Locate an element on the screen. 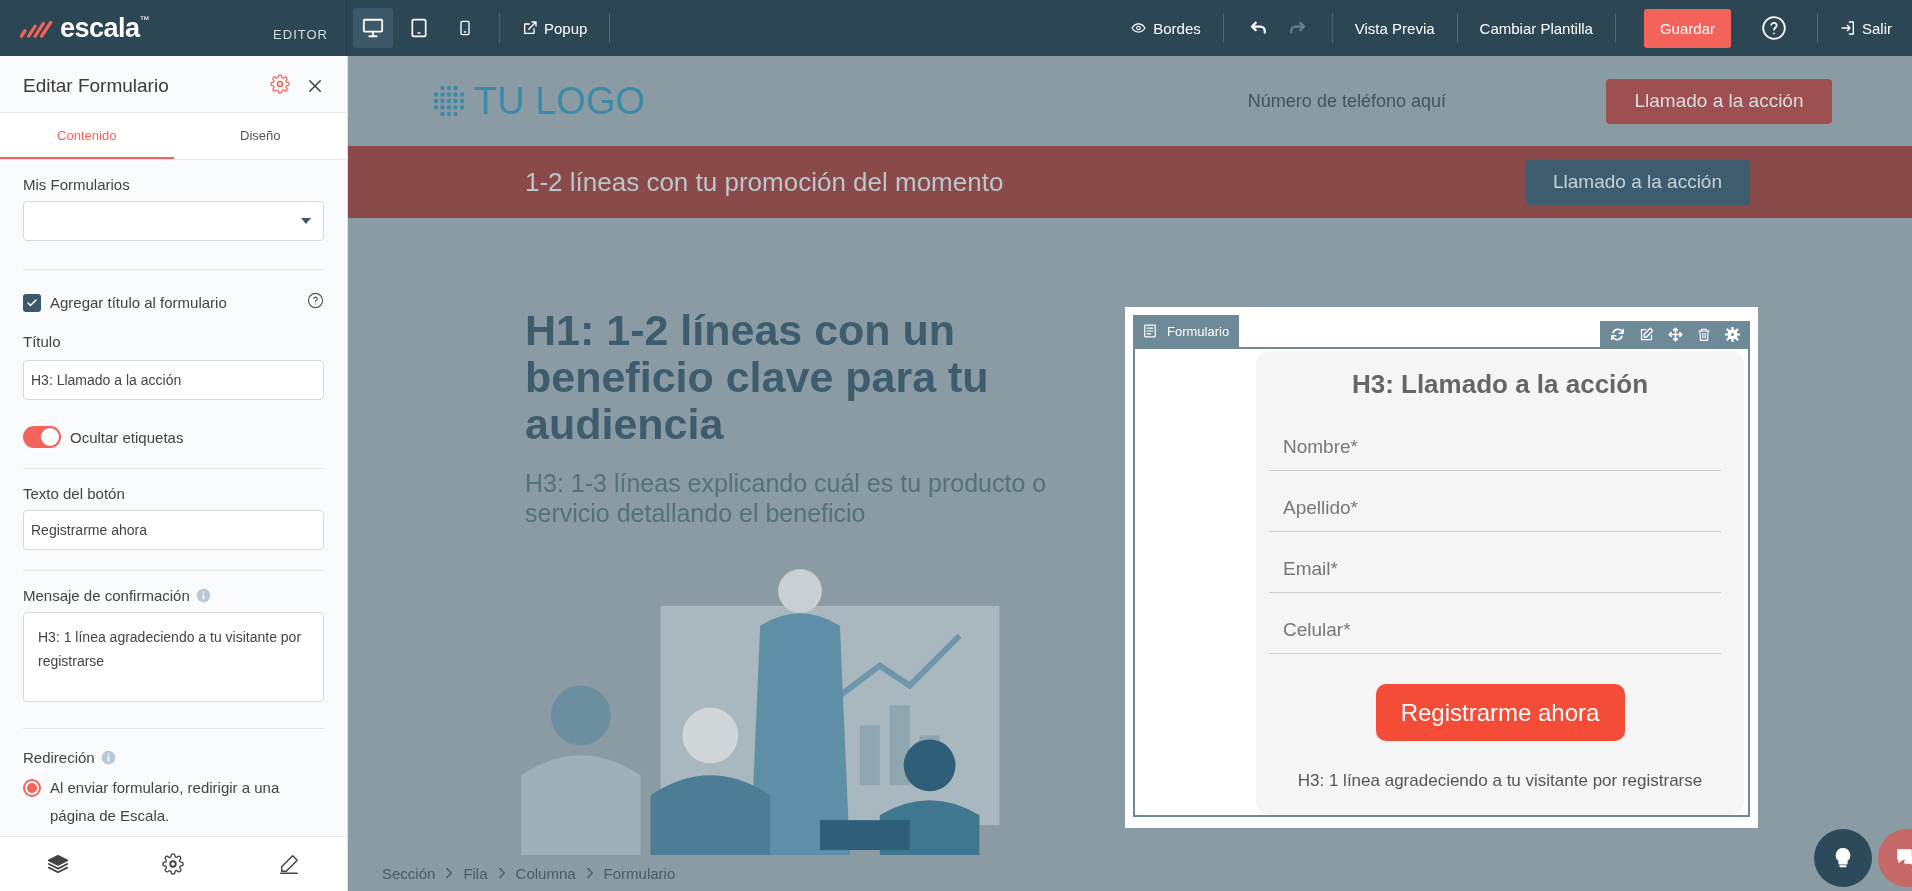 Image resolution: width=1912 pixels, height=891 pixels. panel-title: Editar Formulario is located at coordinates (96, 86).